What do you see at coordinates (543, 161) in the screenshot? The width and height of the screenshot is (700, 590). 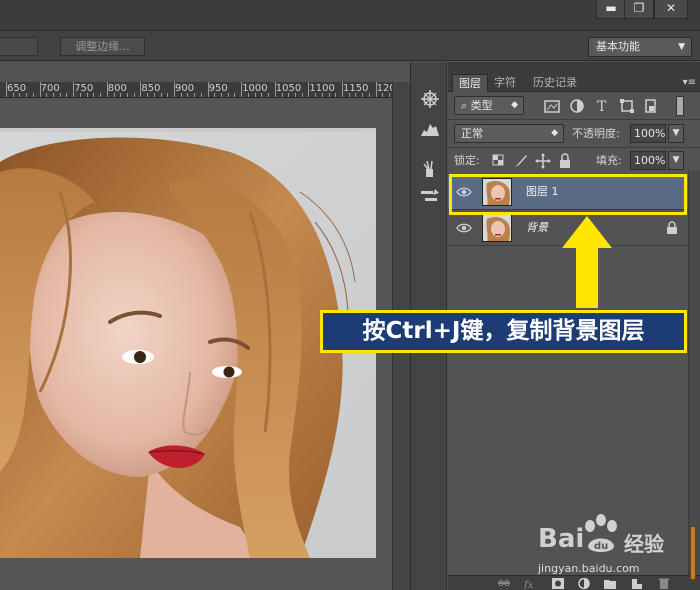 I see `lock-position-move-icon` at bounding box center [543, 161].